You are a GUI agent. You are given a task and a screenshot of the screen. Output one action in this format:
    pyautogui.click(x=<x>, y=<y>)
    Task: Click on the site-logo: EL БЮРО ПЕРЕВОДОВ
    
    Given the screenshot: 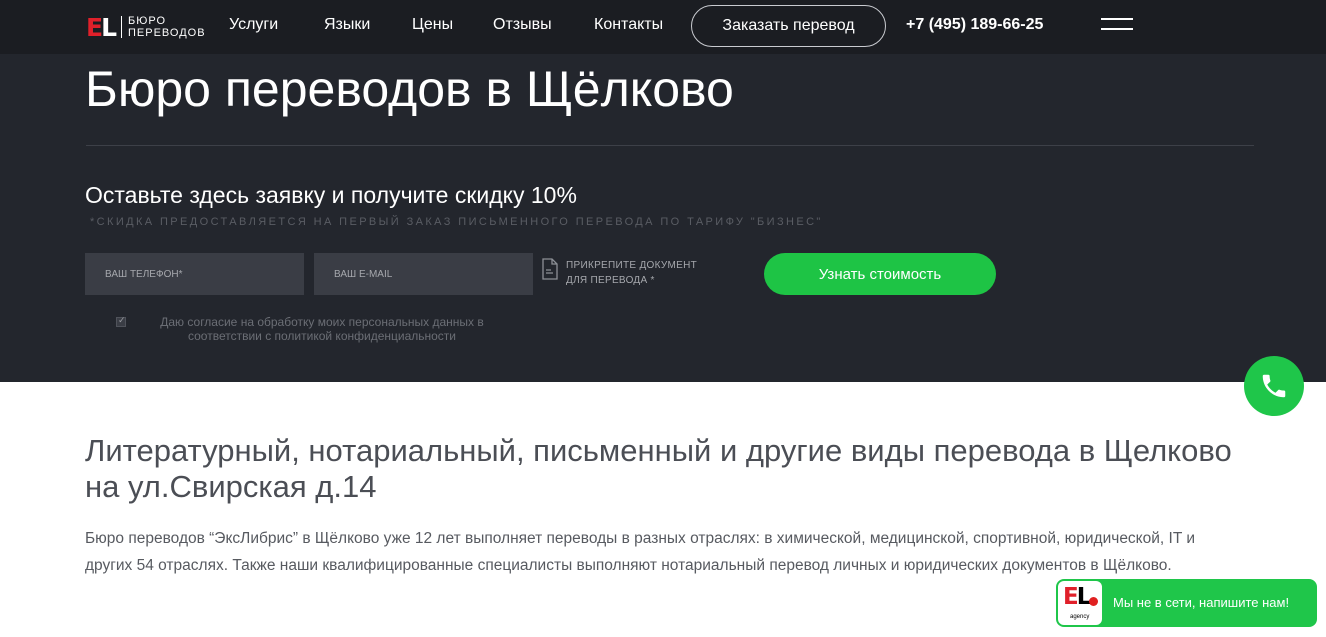 What is the action you would take?
    pyautogui.click(x=146, y=27)
    